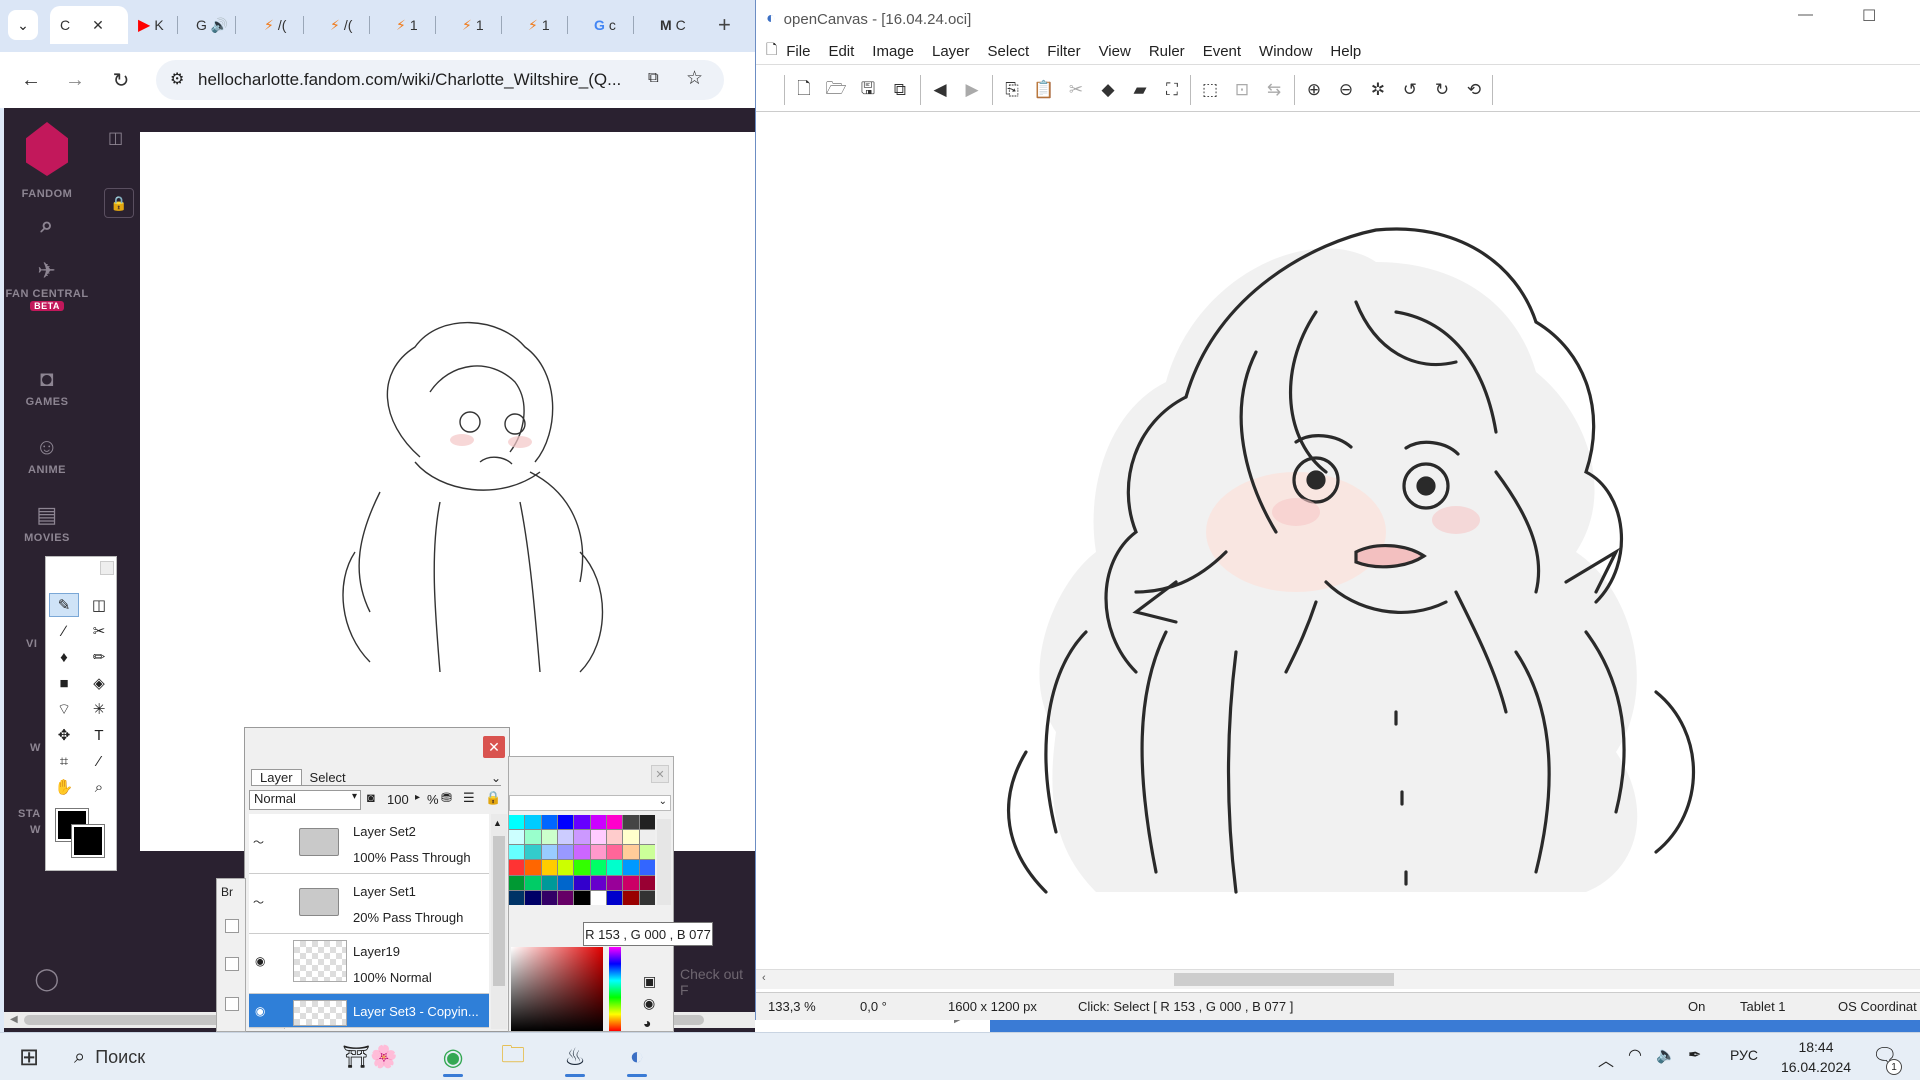  I want to click on select-rect-icon: ⬚, so click(1210, 90).